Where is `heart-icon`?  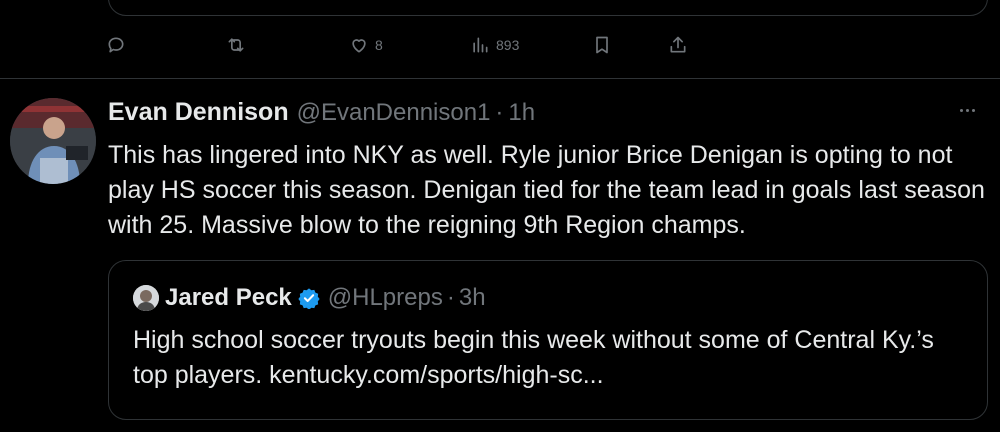 heart-icon is located at coordinates (359, 46).